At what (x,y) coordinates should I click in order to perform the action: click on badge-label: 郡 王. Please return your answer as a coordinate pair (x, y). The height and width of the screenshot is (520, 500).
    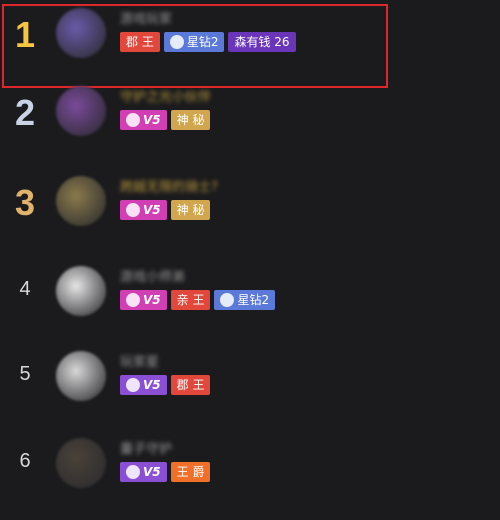
    Looking at the image, I should click on (190, 385).